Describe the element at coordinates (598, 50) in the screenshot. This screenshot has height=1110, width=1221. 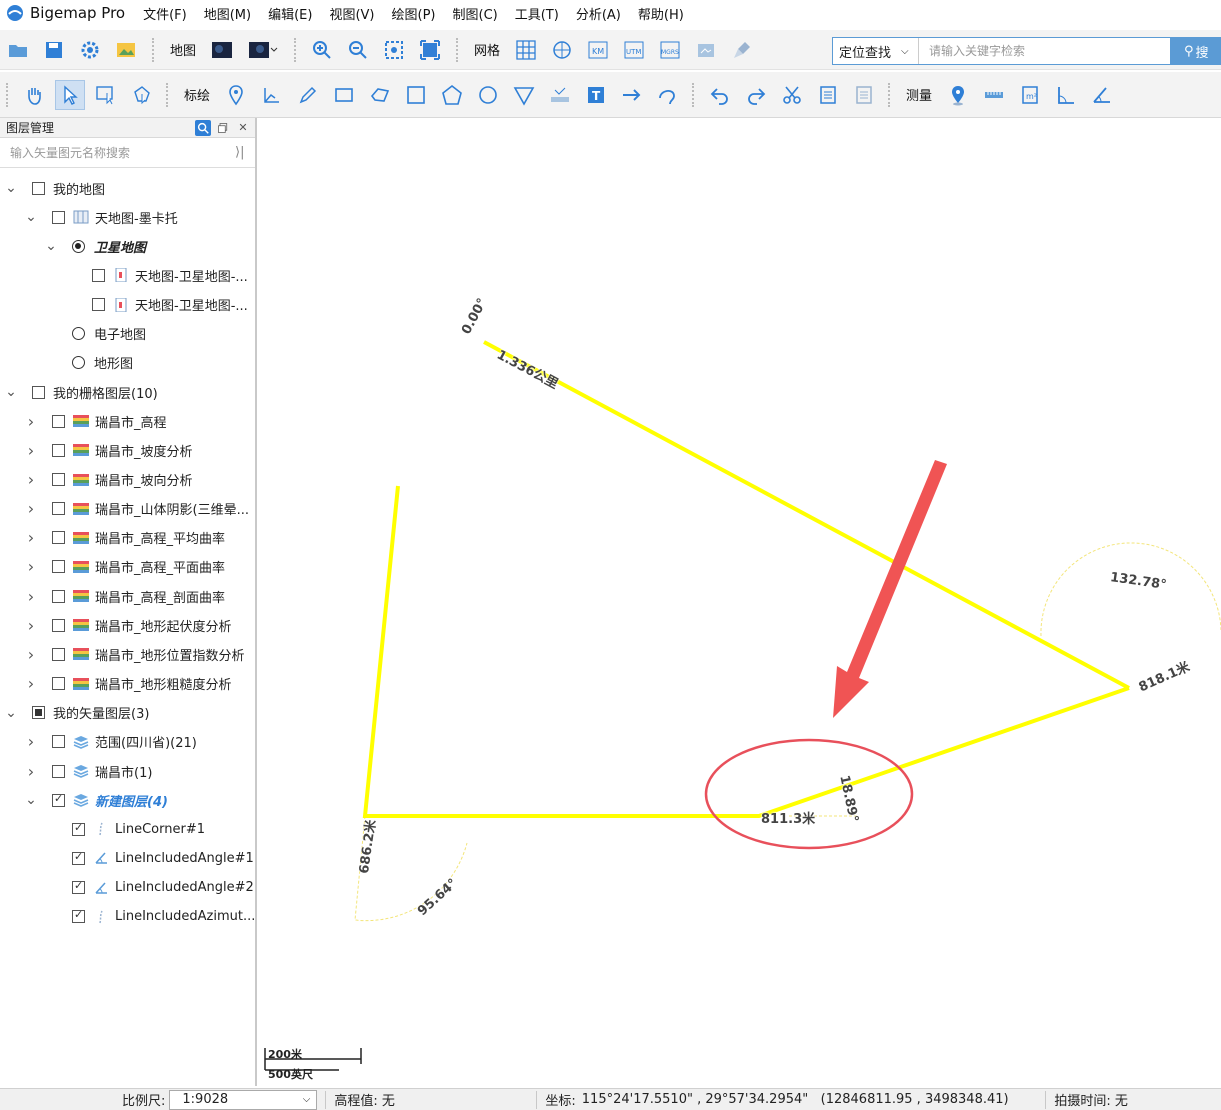
I see `km-grid-button: KM` at that location.